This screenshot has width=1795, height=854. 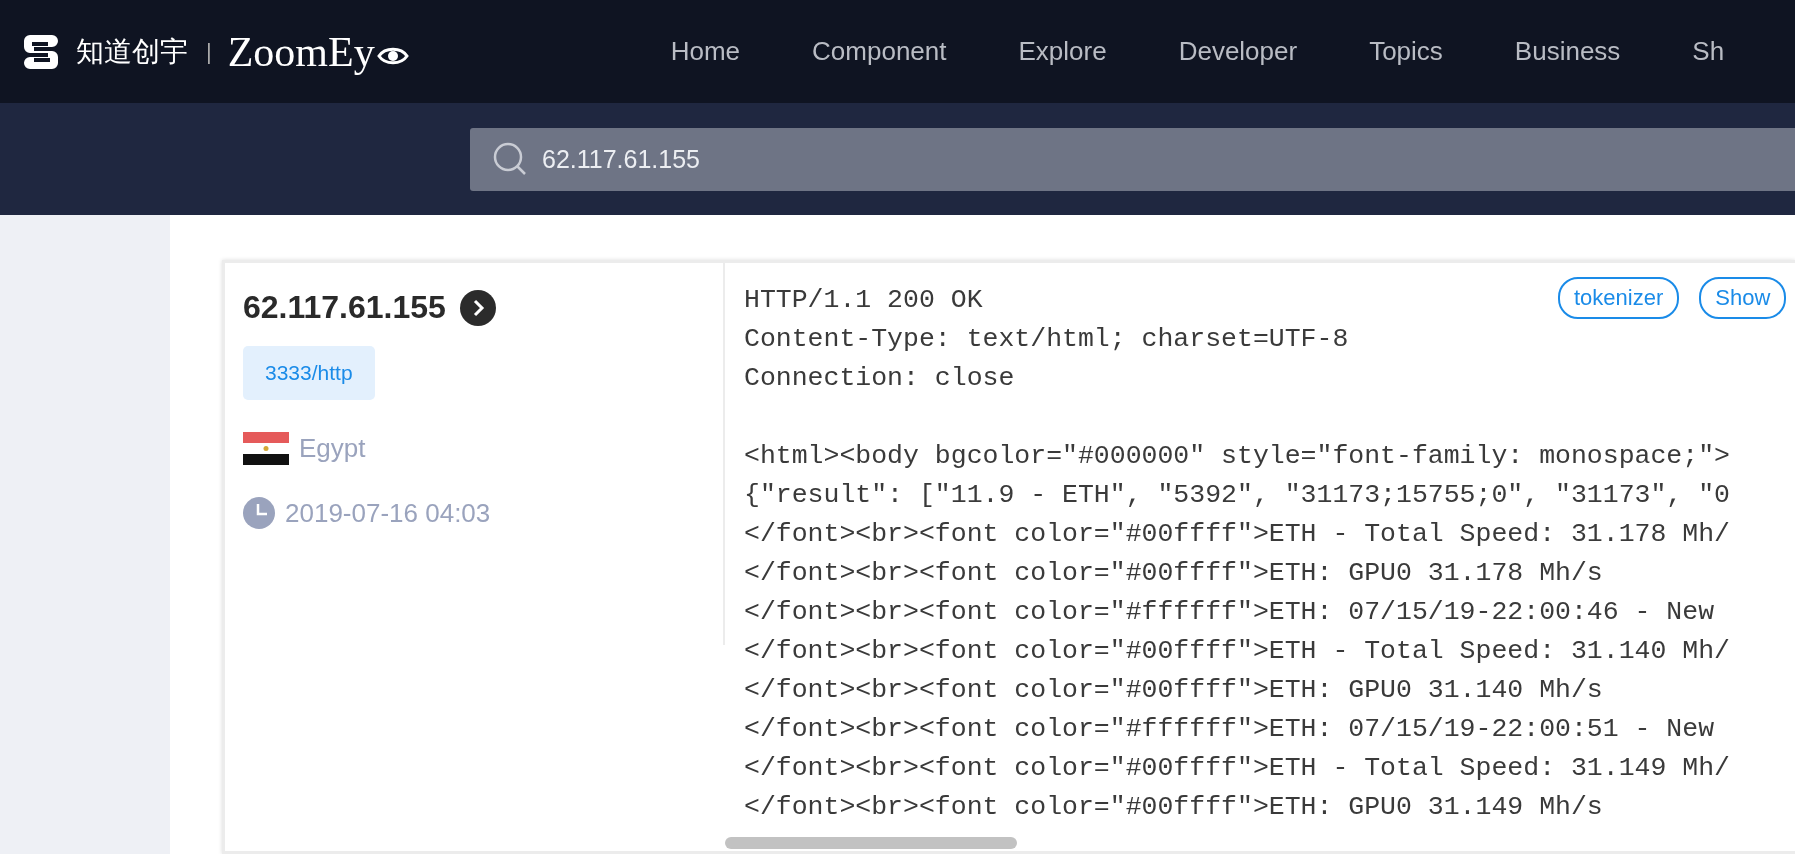 I want to click on banner-line: {"result": ["11.9 - ETH", "5392", "31173;15755;0", "31173", "0, so click(x=1237, y=495).